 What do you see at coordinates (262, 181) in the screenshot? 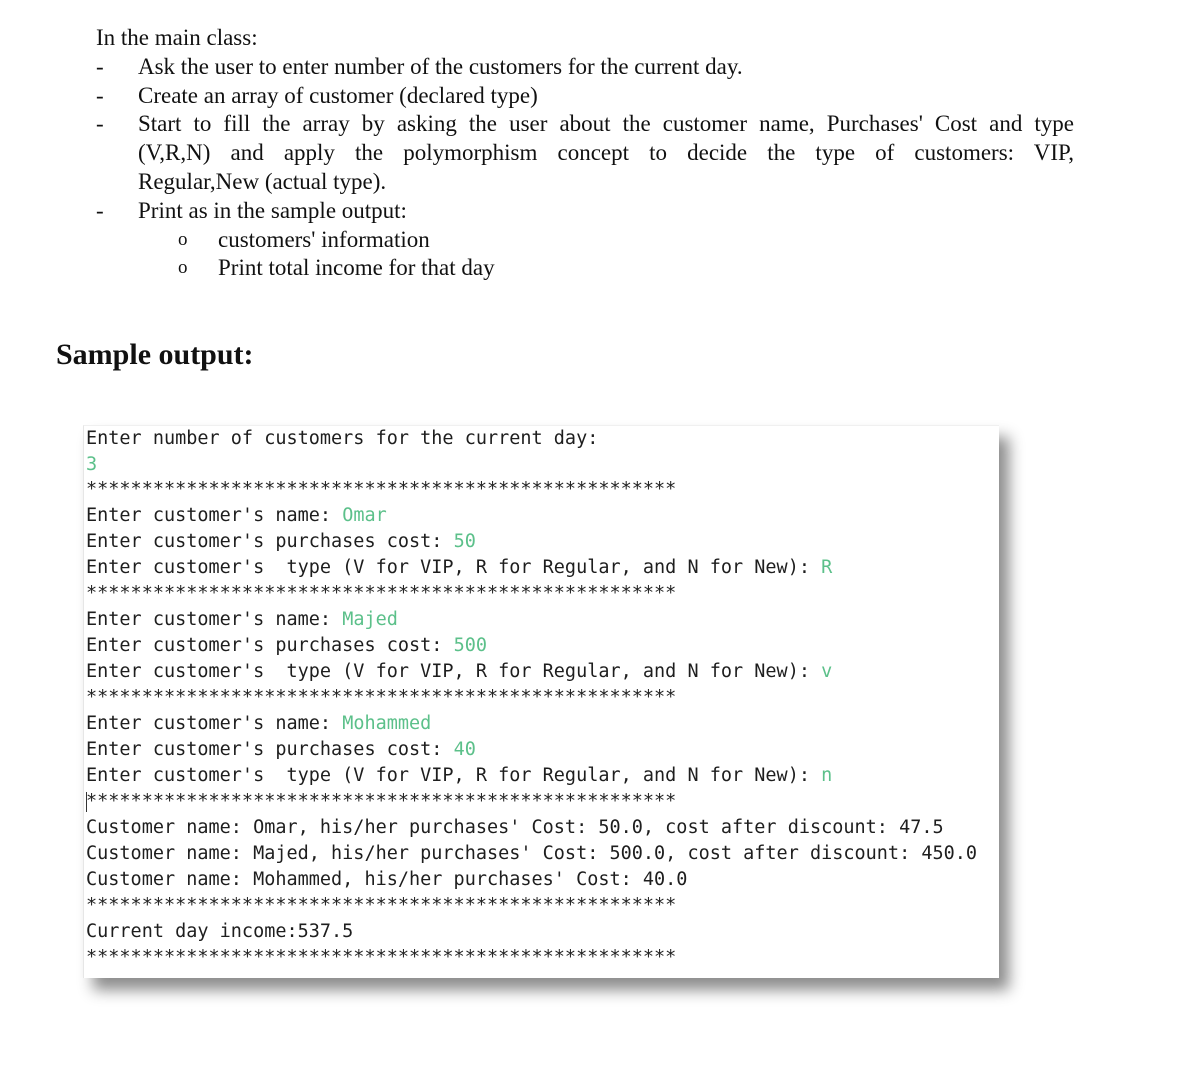
I see `list-item-text: Regular,New (actual type).` at bounding box center [262, 181].